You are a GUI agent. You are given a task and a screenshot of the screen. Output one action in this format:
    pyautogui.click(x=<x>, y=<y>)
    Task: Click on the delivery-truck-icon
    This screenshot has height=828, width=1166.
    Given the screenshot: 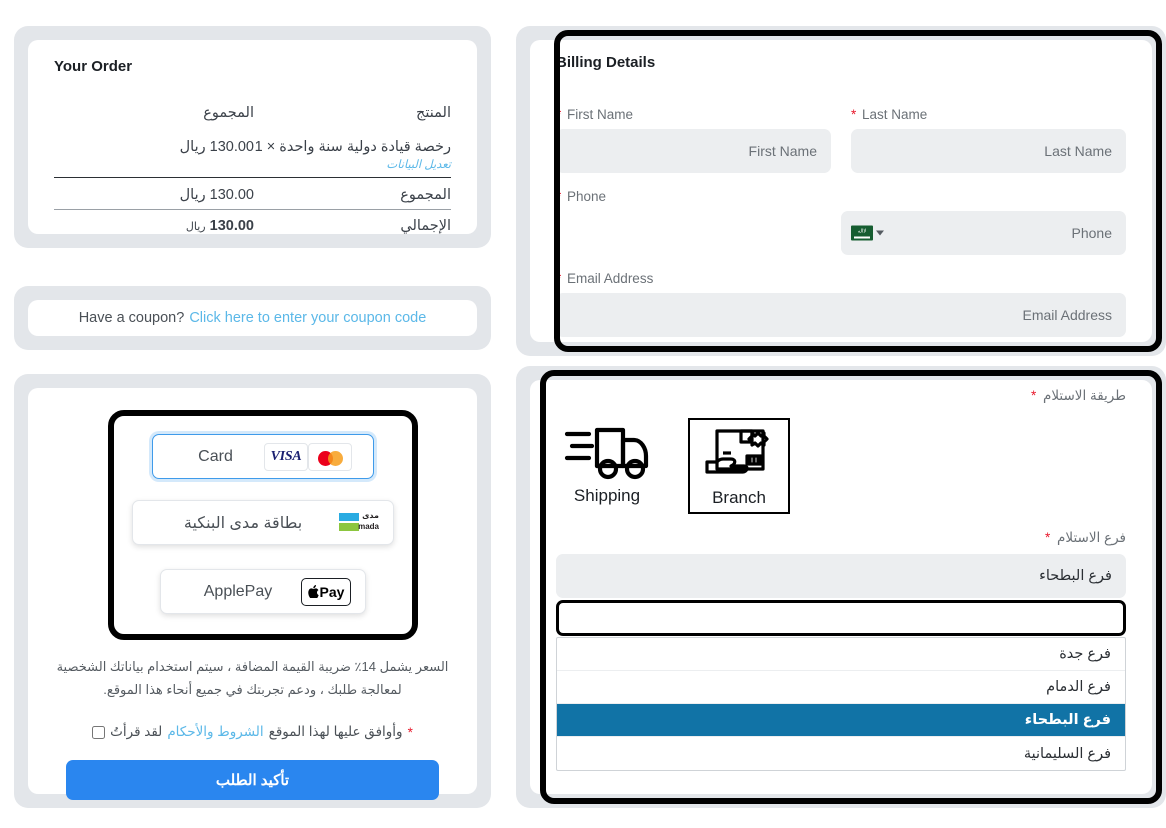 What is the action you would take?
    pyautogui.click(x=606, y=453)
    